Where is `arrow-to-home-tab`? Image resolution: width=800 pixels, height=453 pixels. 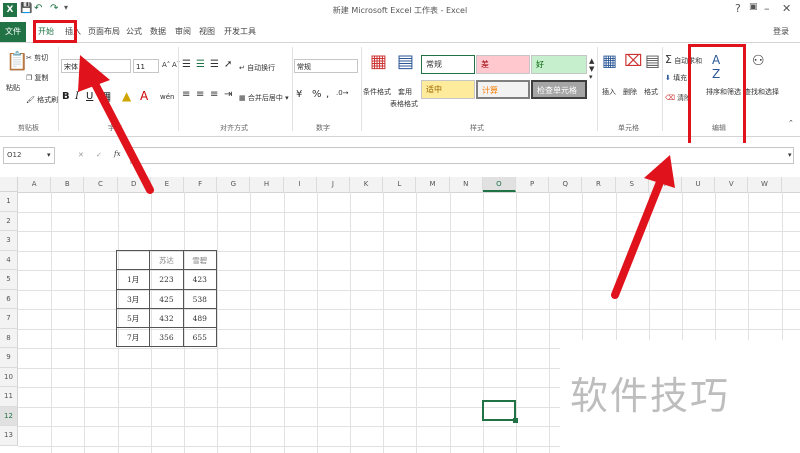 arrow-to-home-tab is located at coordinates (116, 124).